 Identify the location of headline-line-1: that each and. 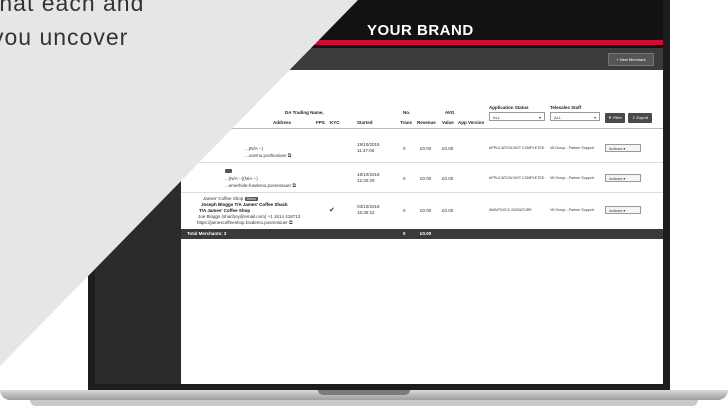
(72, 8).